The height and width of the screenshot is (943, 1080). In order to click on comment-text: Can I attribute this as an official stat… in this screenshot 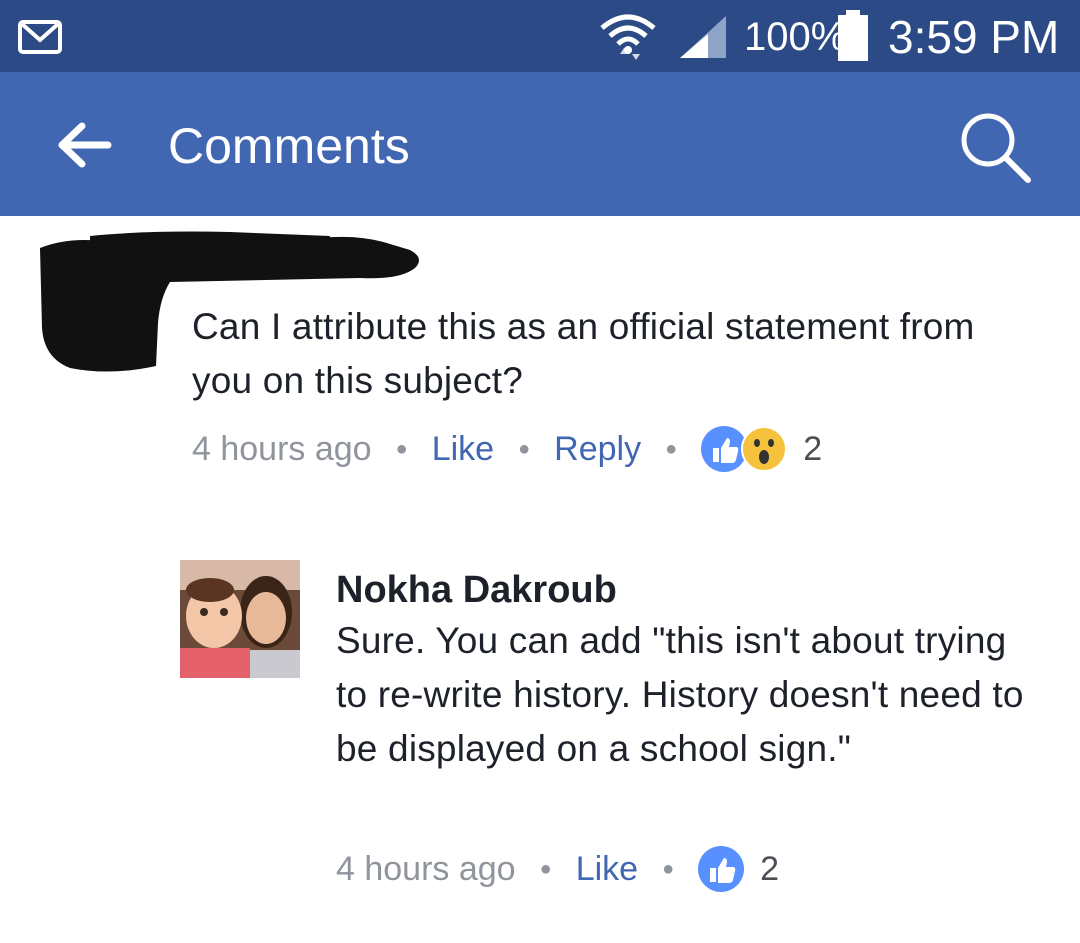, I will do `click(583, 353)`.